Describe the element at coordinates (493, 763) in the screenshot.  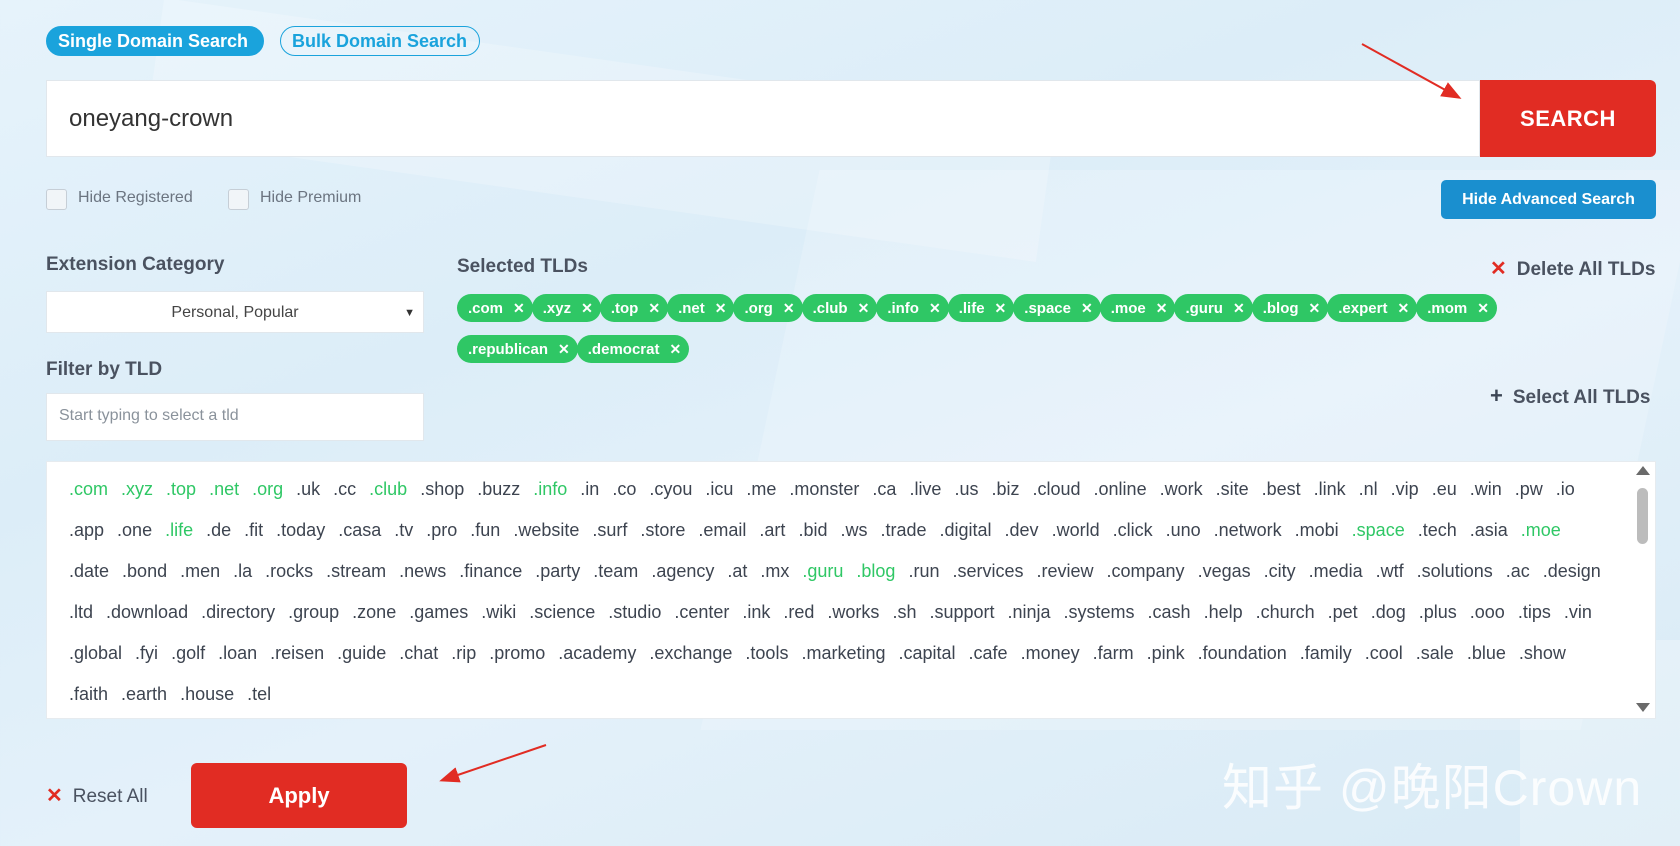
I see `arrow-to-apply` at that location.